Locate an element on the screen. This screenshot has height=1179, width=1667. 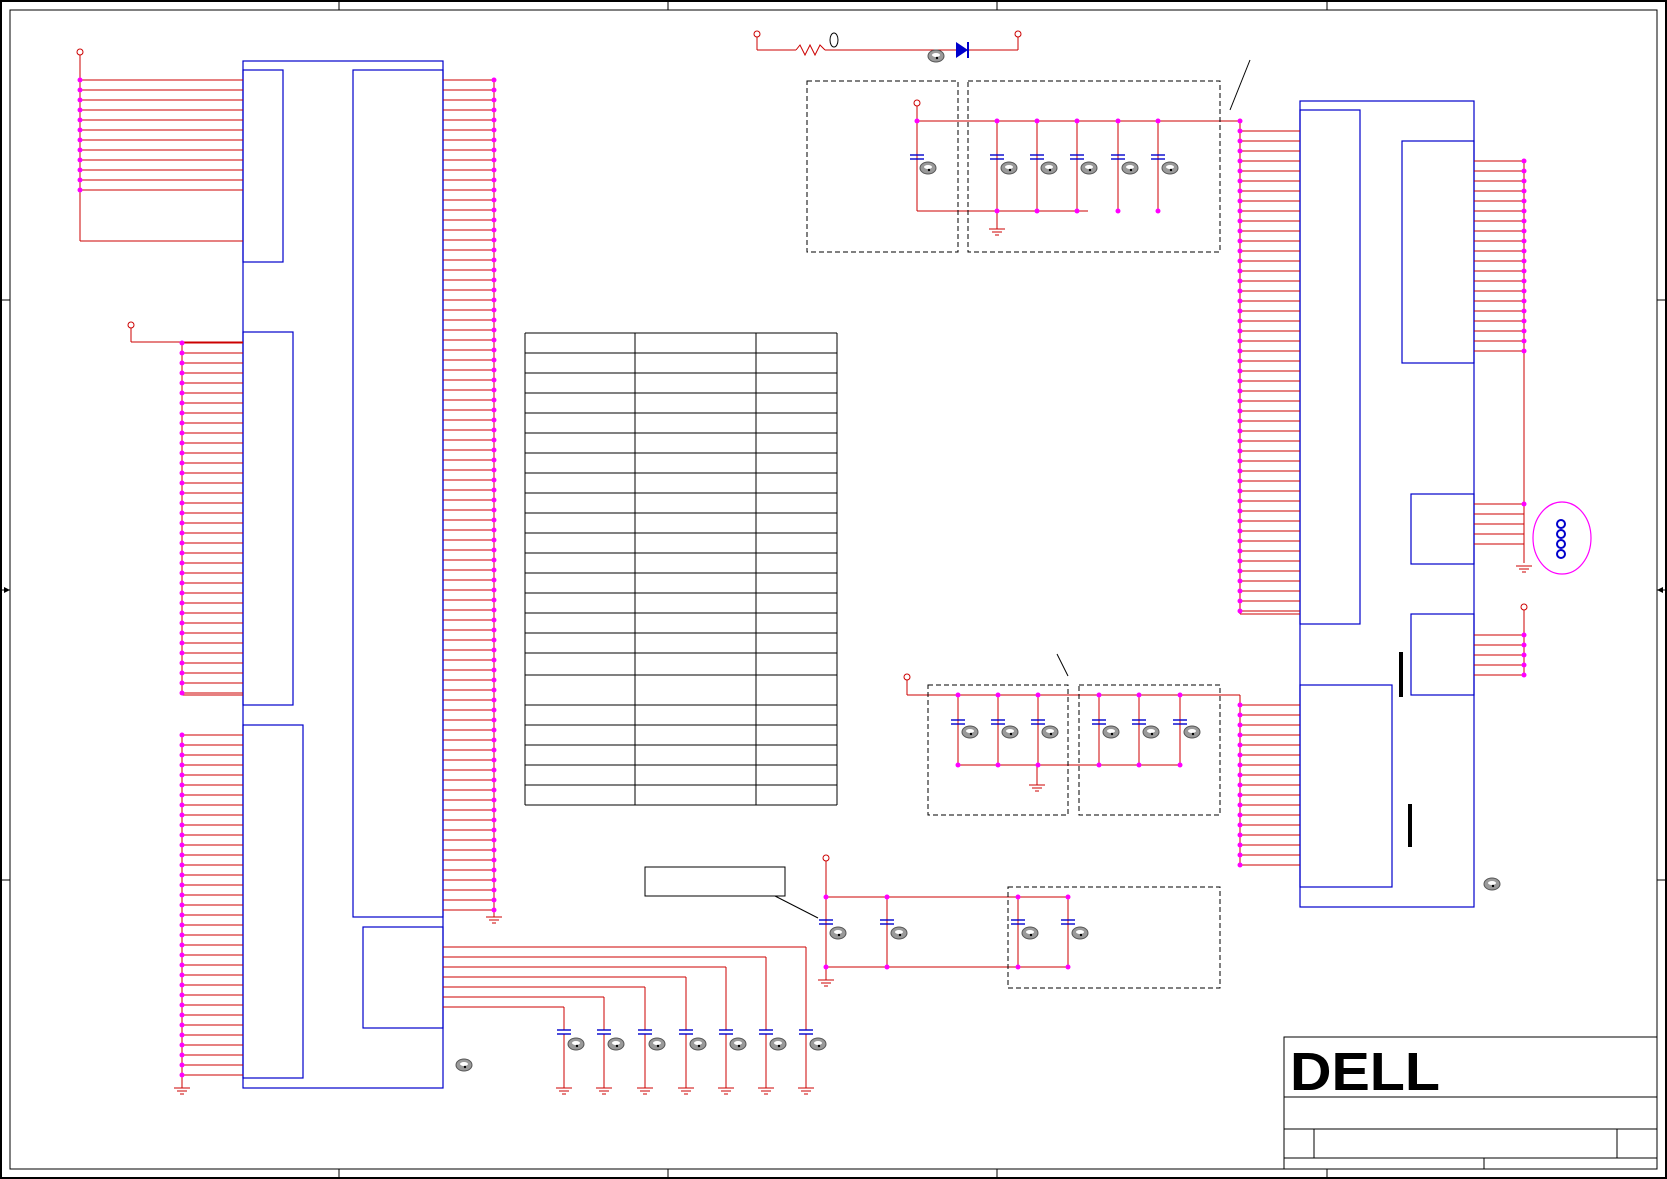
bars is located at coordinates (1405, 749).